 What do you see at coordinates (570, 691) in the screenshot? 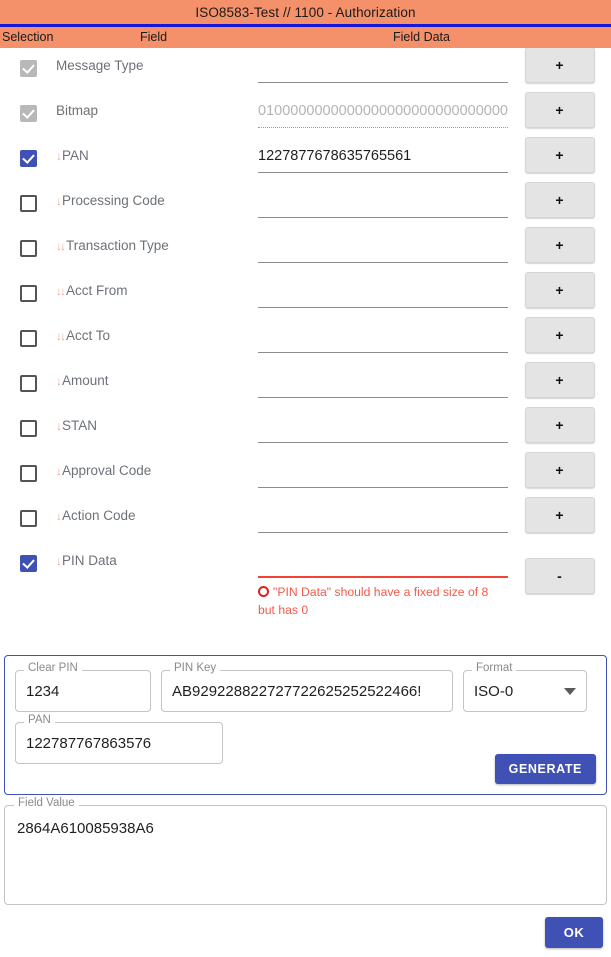
I see `chevron-down-icon` at bounding box center [570, 691].